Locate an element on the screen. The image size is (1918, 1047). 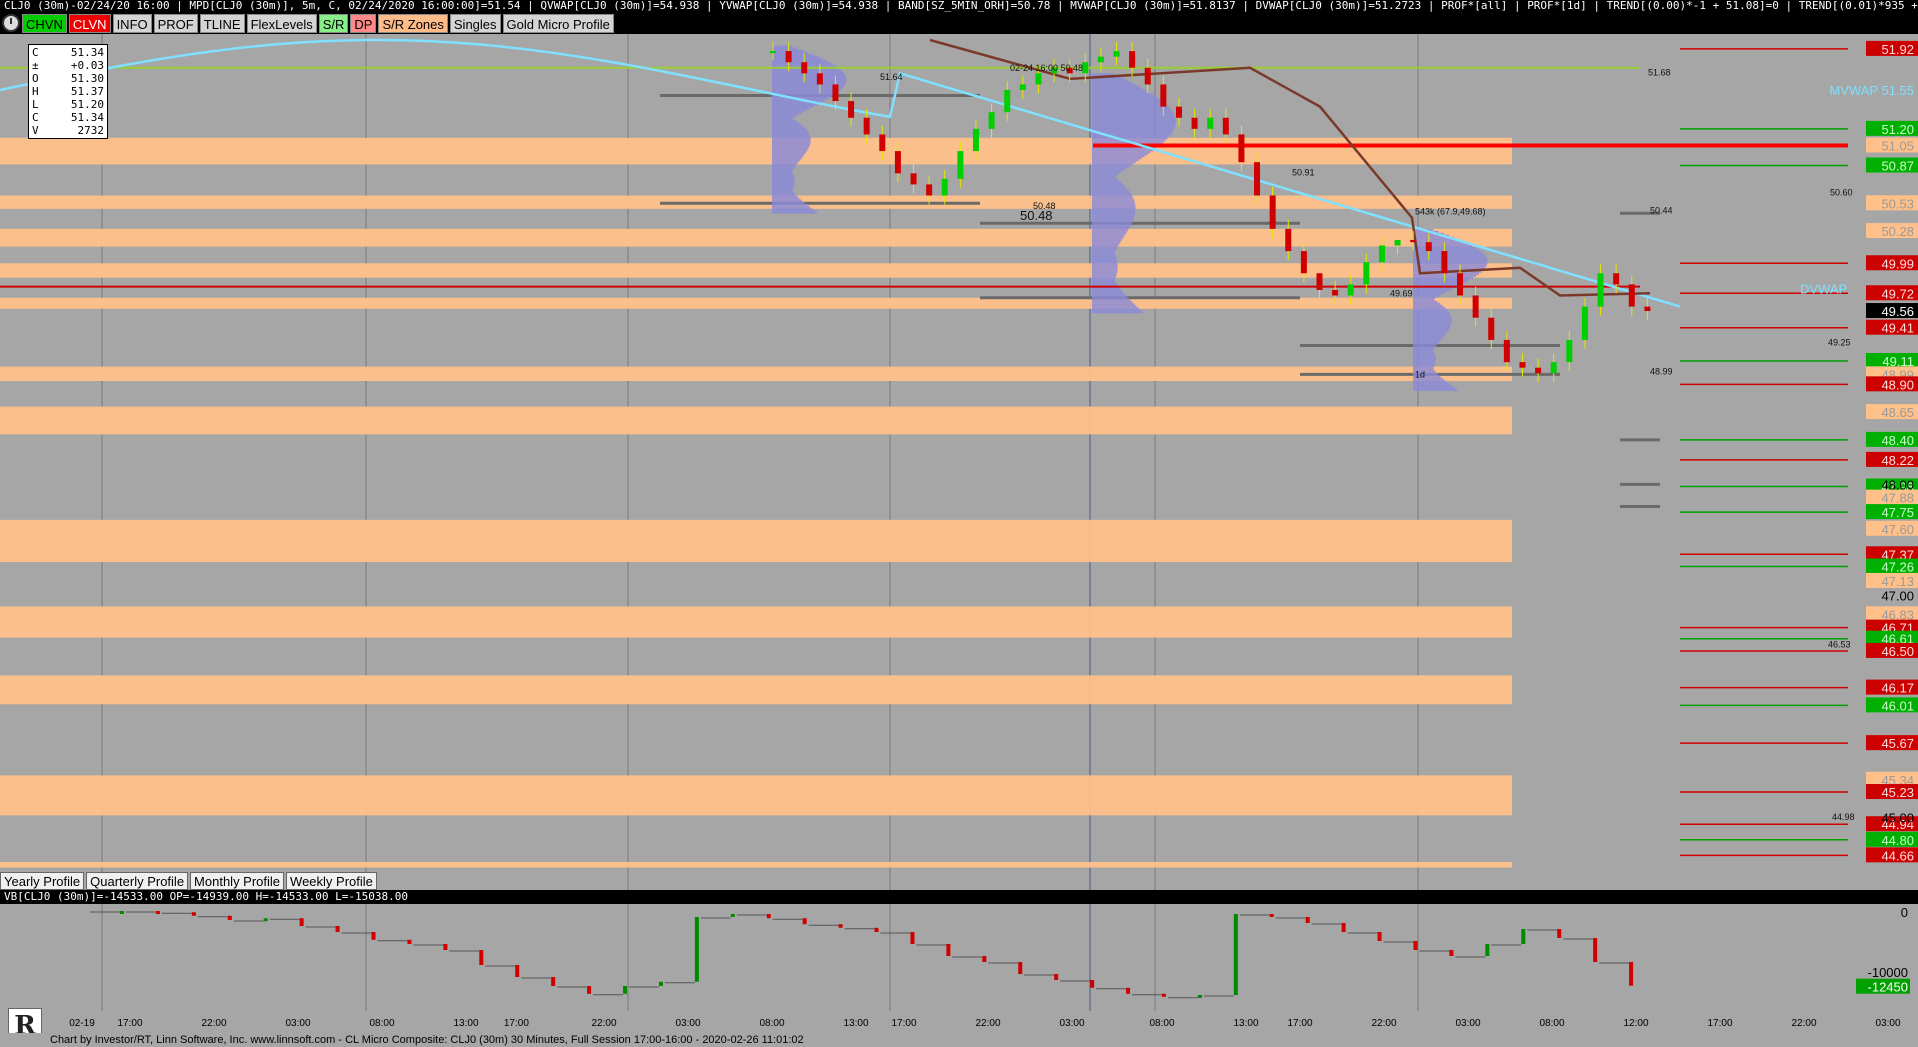
toolbar-button-s-r-zones: S/R Zones is located at coordinates (413, 23).